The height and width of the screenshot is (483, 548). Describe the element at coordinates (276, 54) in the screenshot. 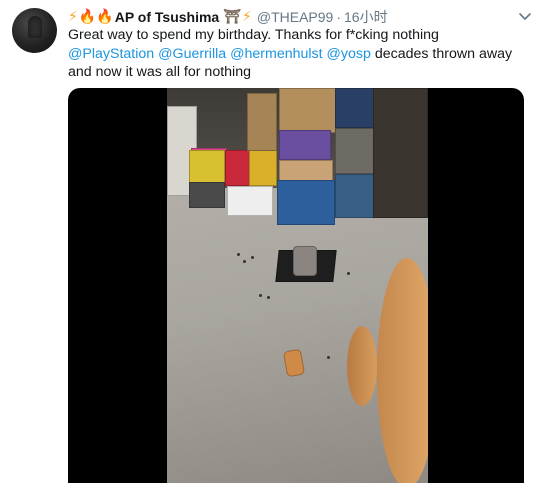

I see `mention-link: @hermenhulst` at that location.